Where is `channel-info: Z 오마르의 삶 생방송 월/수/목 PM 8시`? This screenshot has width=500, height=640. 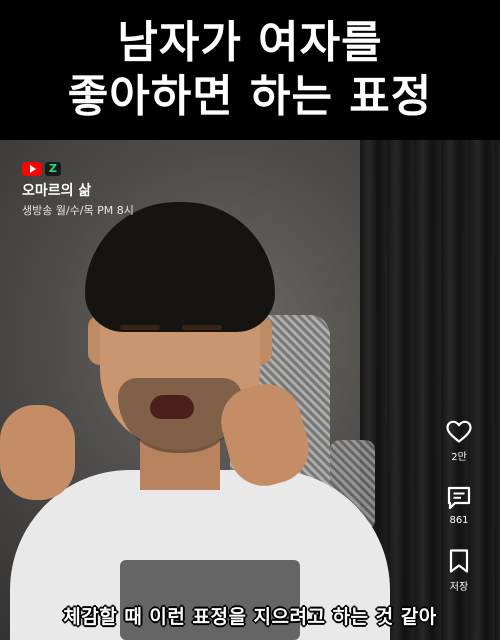 channel-info: Z 오마르의 삶 생방송 월/수/목 PM 8시 is located at coordinates (78, 190).